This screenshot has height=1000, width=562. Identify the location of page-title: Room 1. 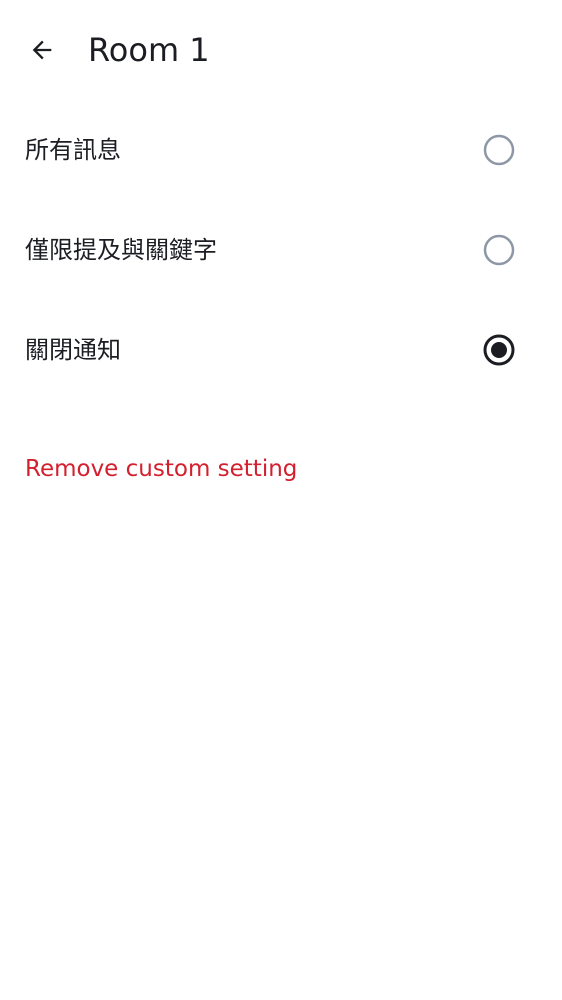
(149, 50).